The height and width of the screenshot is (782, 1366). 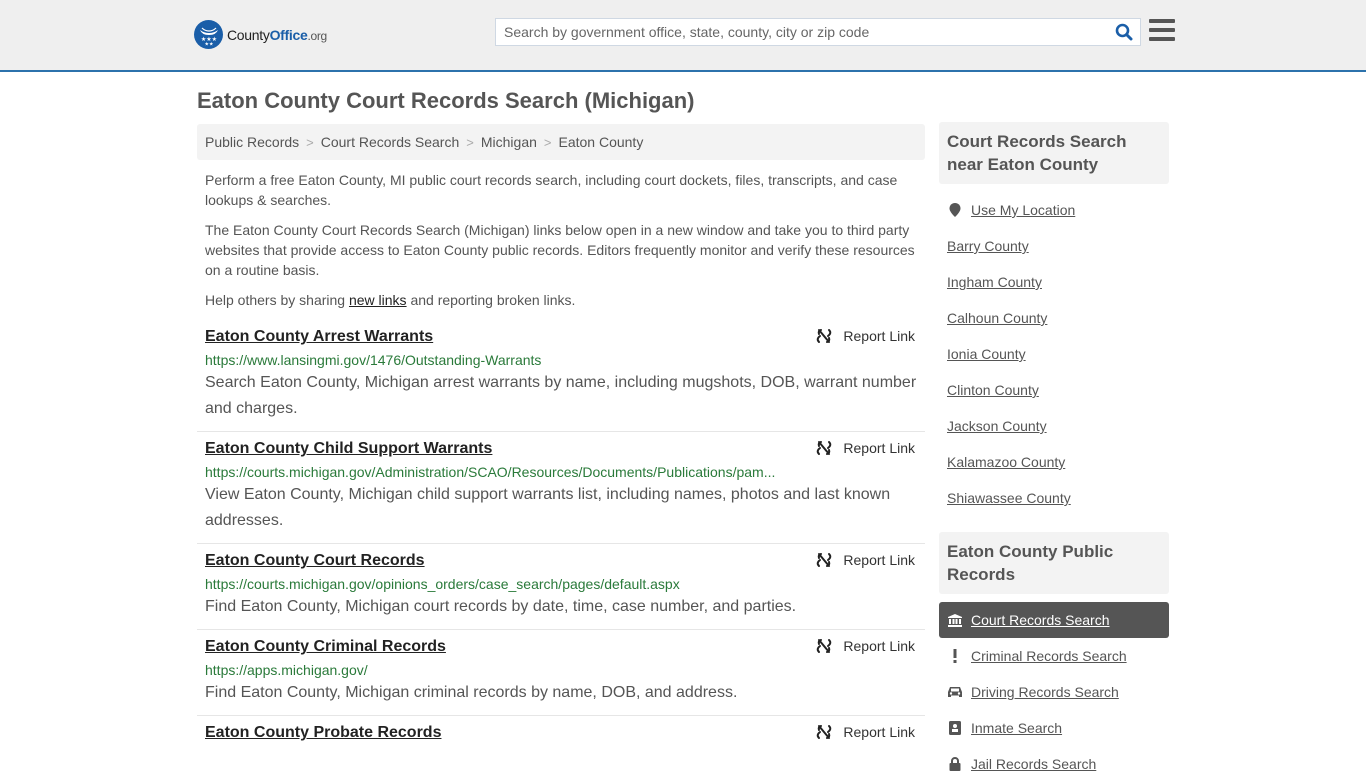 I want to click on map-pin-icon, so click(x=955, y=210).